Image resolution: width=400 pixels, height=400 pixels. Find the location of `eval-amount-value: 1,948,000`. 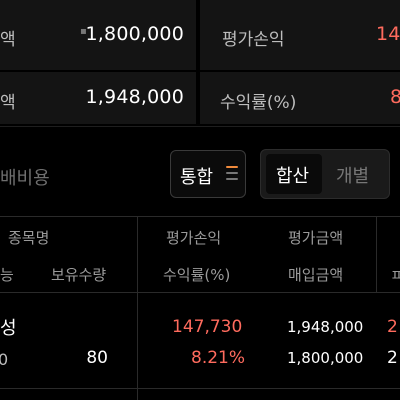

eval-amount-value: 1,948,000 is located at coordinates (134, 97).